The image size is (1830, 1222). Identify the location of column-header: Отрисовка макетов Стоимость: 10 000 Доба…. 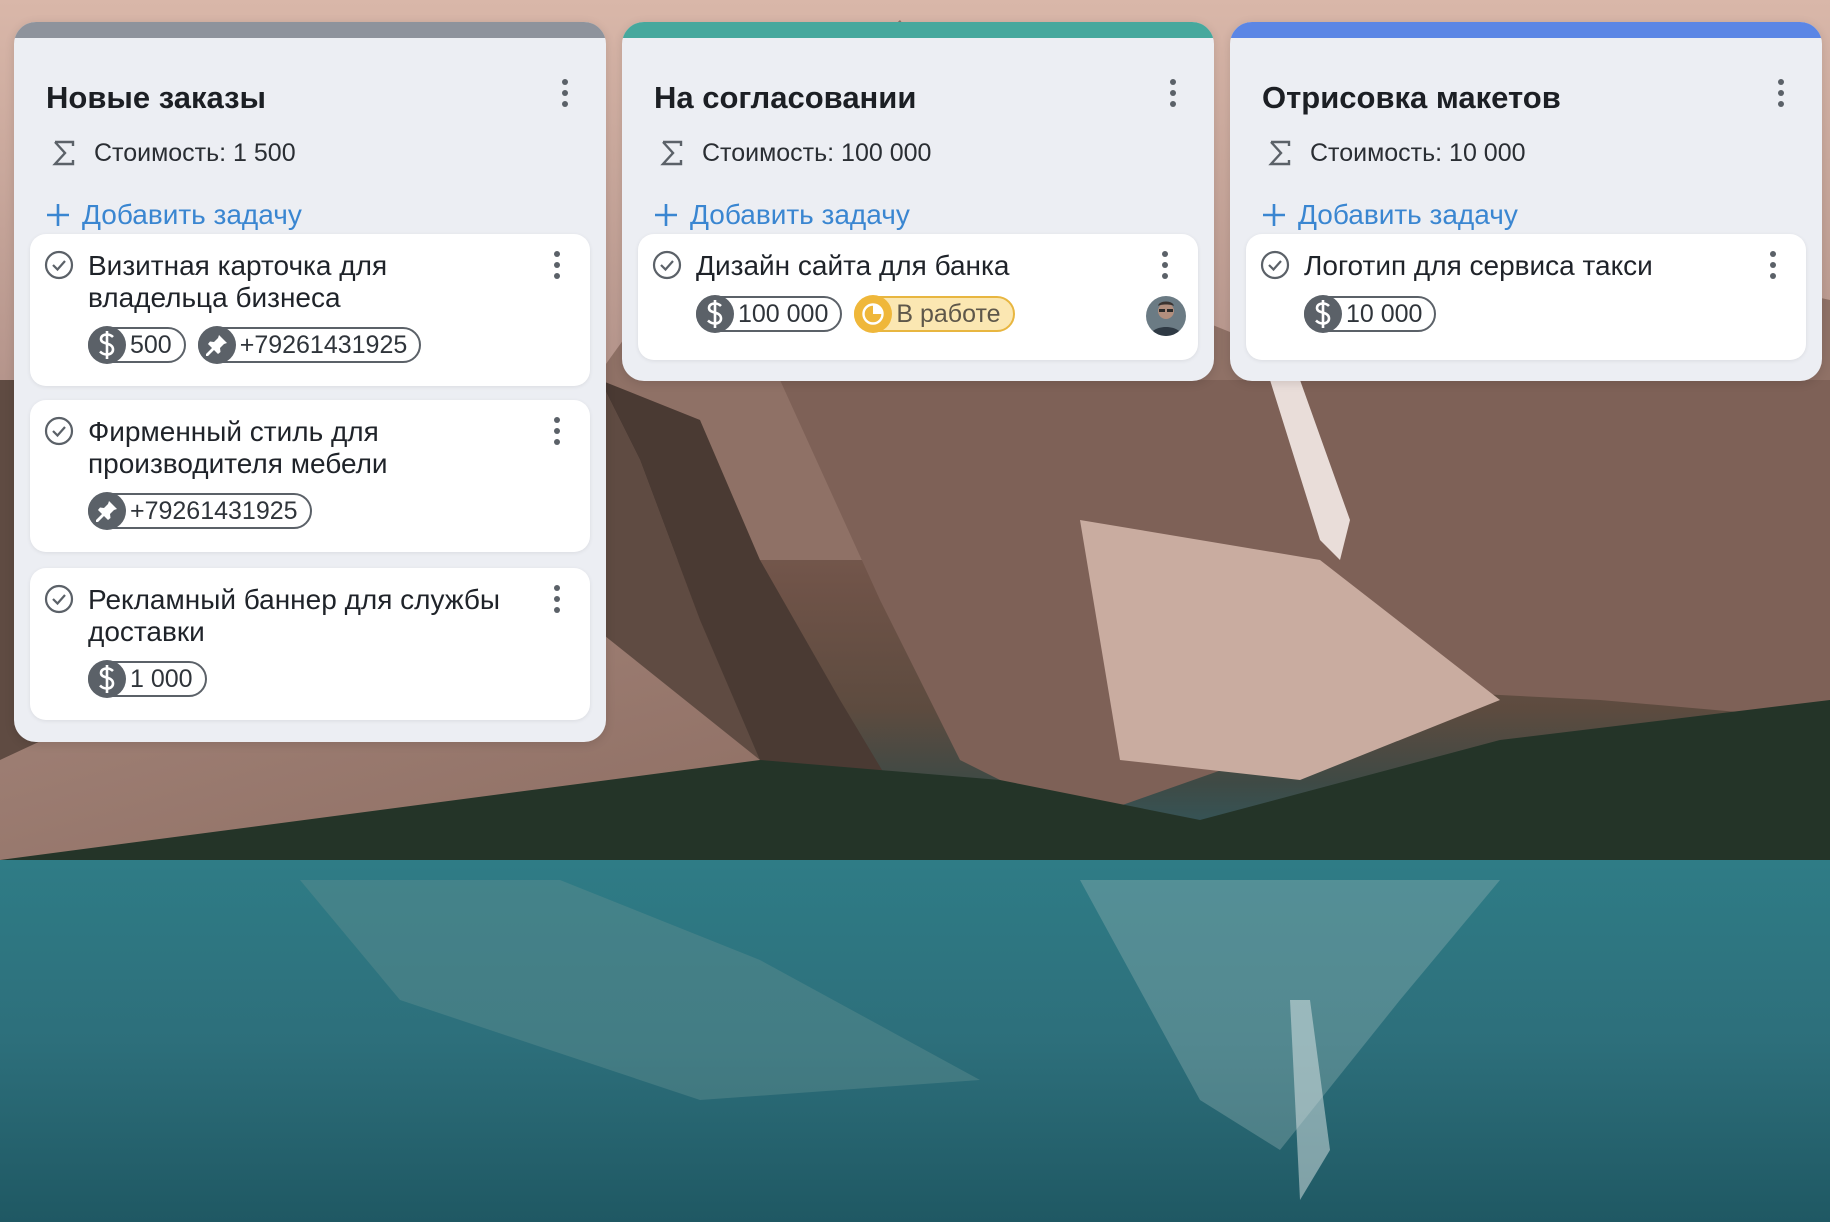
(1526, 135).